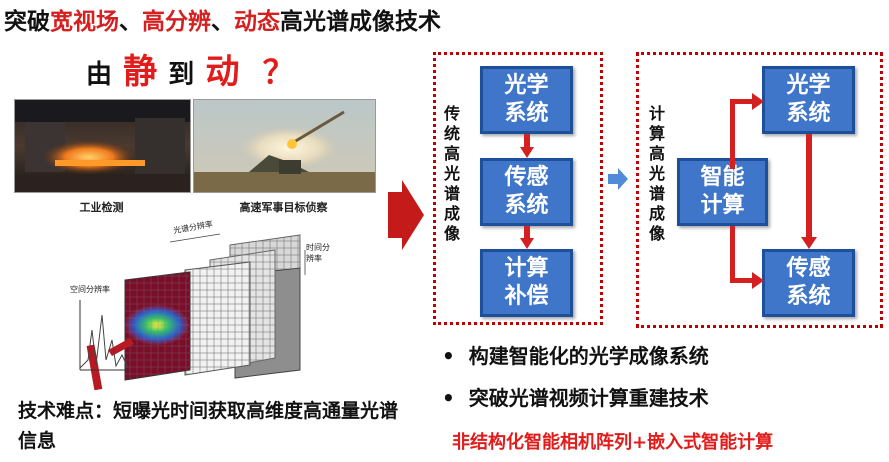 This screenshot has height=462, width=889. I want to click on military-target-photo, so click(284, 146).